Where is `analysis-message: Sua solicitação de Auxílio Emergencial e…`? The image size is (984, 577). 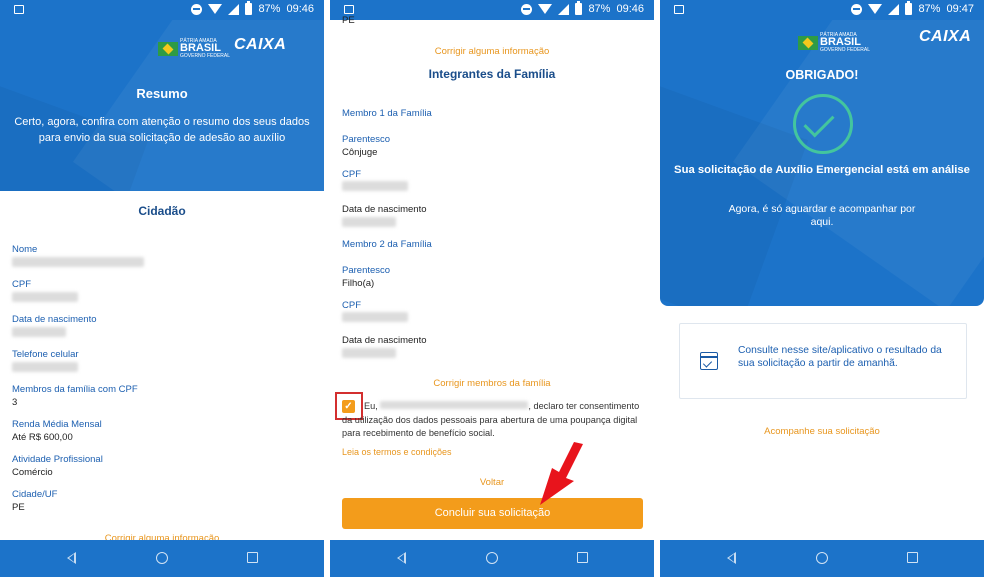 analysis-message: Sua solicitação de Auxílio Emergencial e… is located at coordinates (822, 170).